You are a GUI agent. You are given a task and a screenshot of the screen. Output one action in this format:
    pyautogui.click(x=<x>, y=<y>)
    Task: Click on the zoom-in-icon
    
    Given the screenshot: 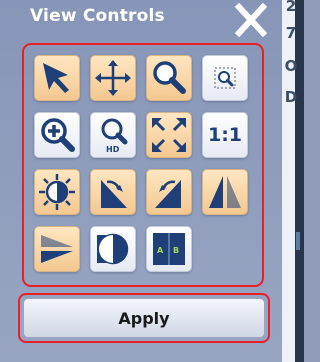 What is the action you would take?
    pyautogui.click(x=58, y=135)
    